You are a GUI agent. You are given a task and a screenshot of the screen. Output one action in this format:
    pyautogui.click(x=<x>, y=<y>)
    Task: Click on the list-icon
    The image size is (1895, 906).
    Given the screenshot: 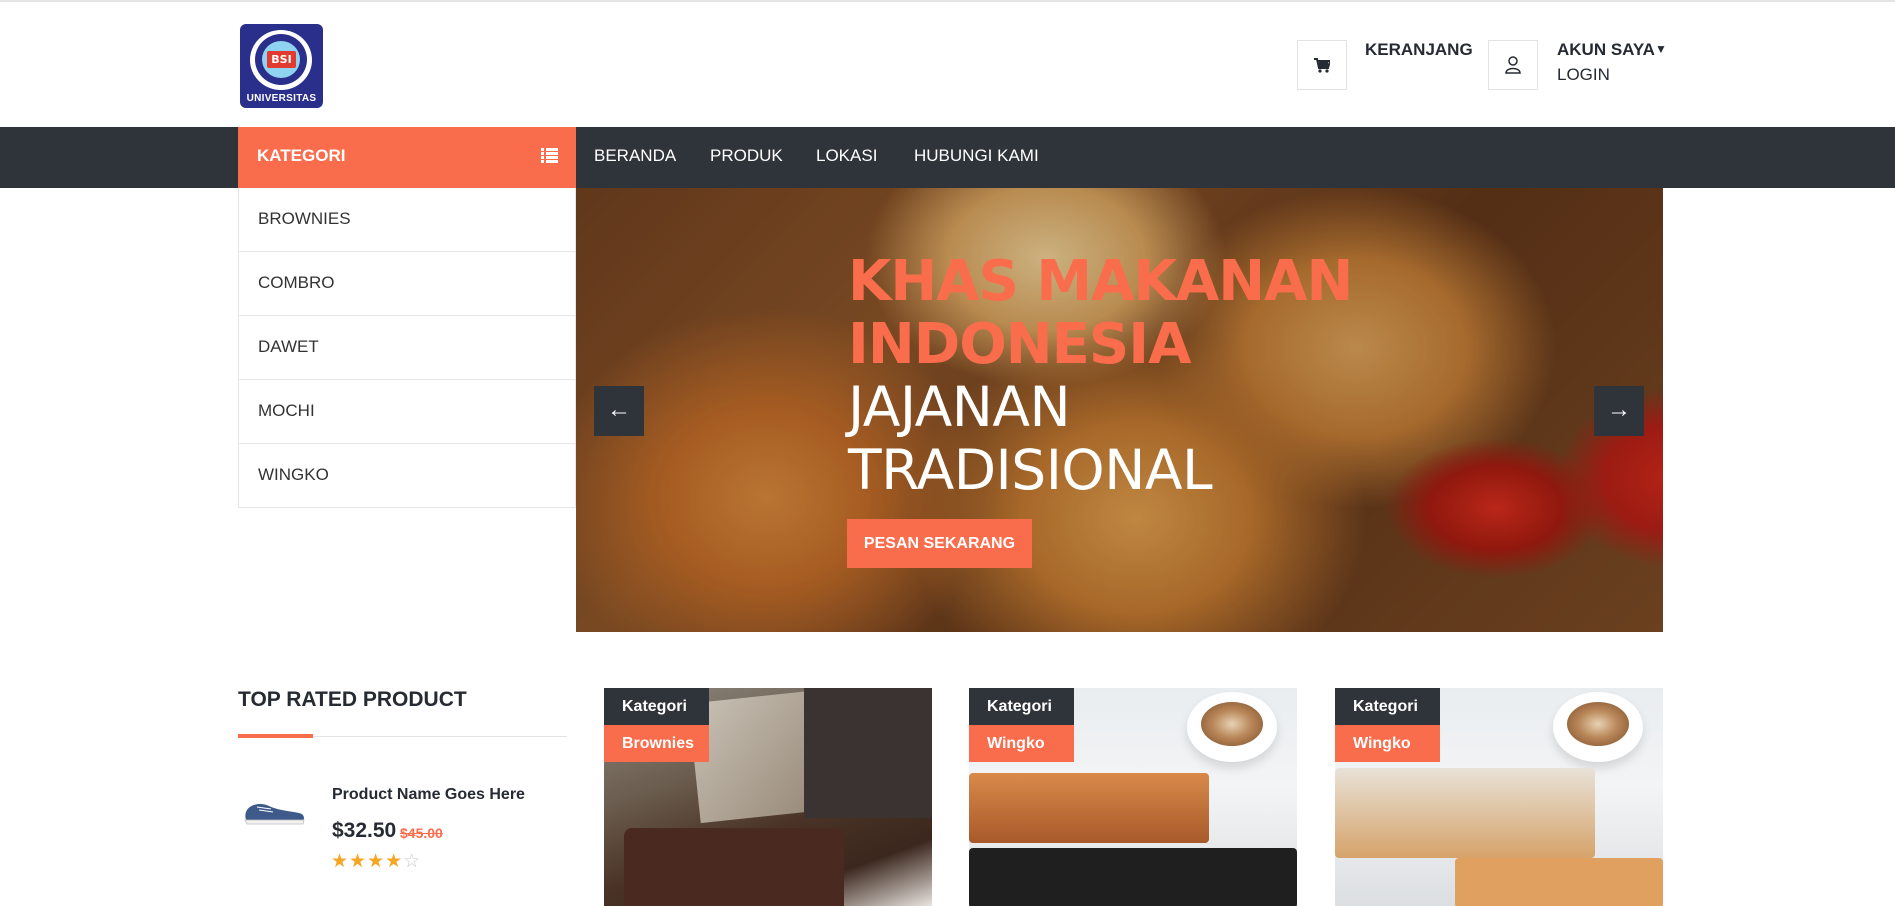 What is the action you would take?
    pyautogui.click(x=549, y=155)
    